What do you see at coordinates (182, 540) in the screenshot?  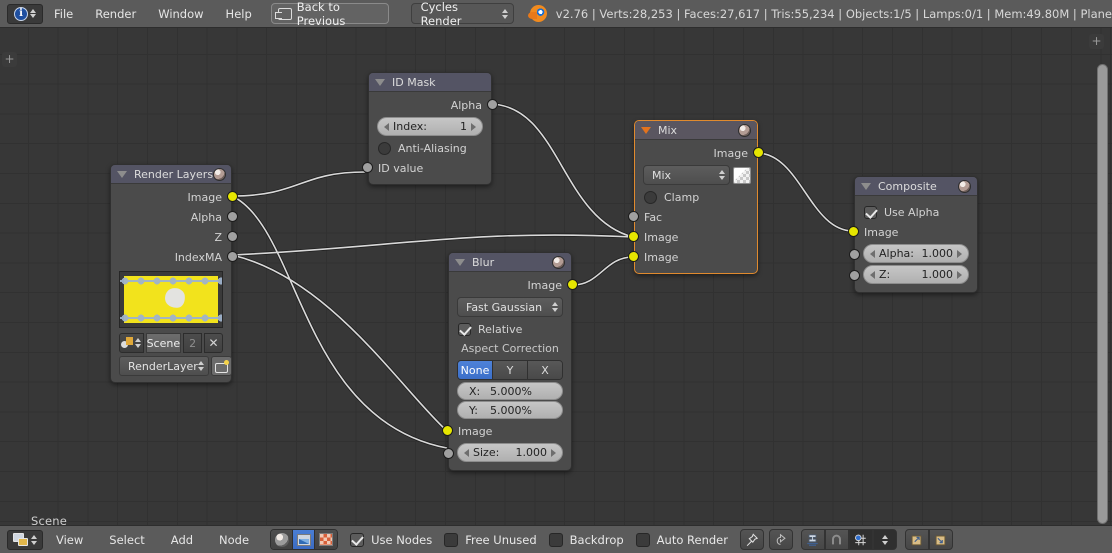 I see `menu-add: Add` at bounding box center [182, 540].